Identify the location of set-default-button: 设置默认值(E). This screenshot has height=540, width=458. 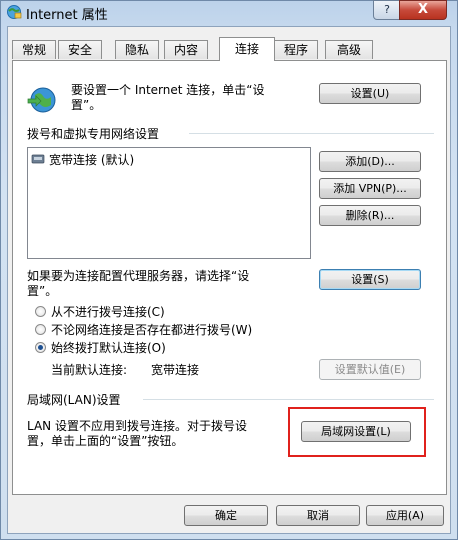
(370, 369).